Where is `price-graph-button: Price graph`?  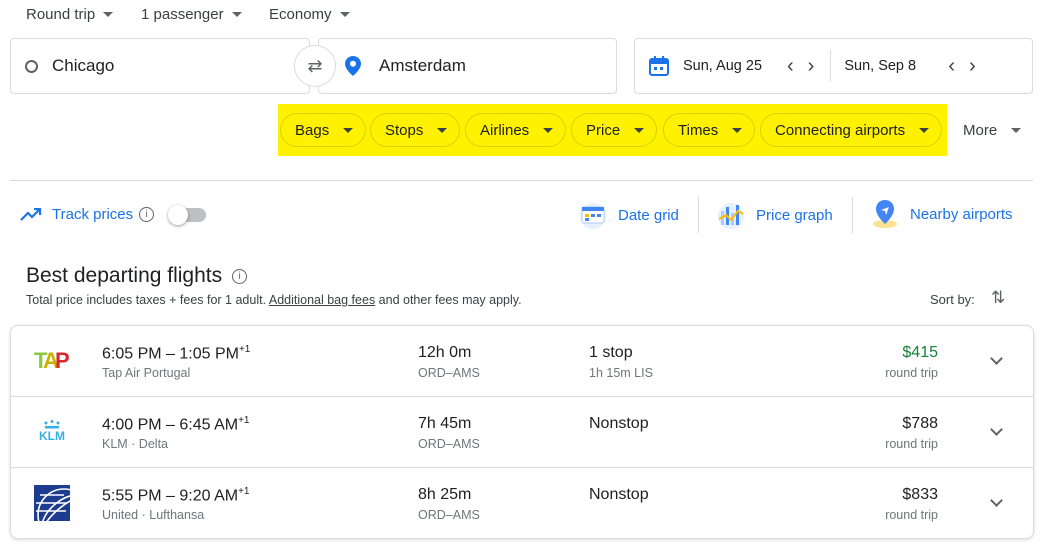
price-graph-button: Price graph is located at coordinates (774, 215).